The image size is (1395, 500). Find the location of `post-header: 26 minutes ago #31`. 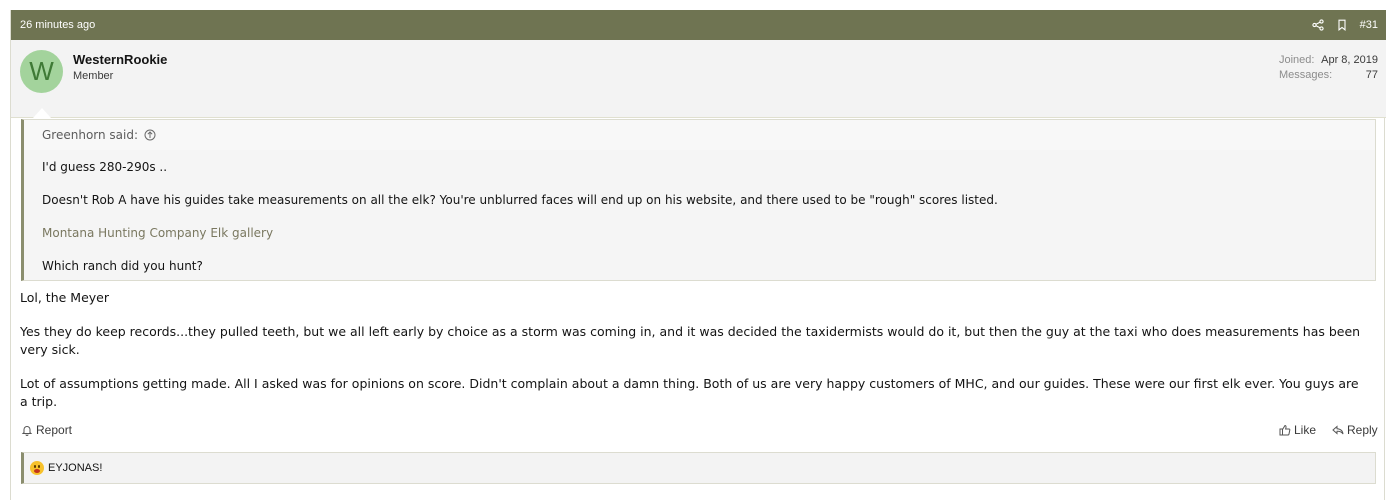

post-header: 26 minutes ago #31 is located at coordinates (698, 25).